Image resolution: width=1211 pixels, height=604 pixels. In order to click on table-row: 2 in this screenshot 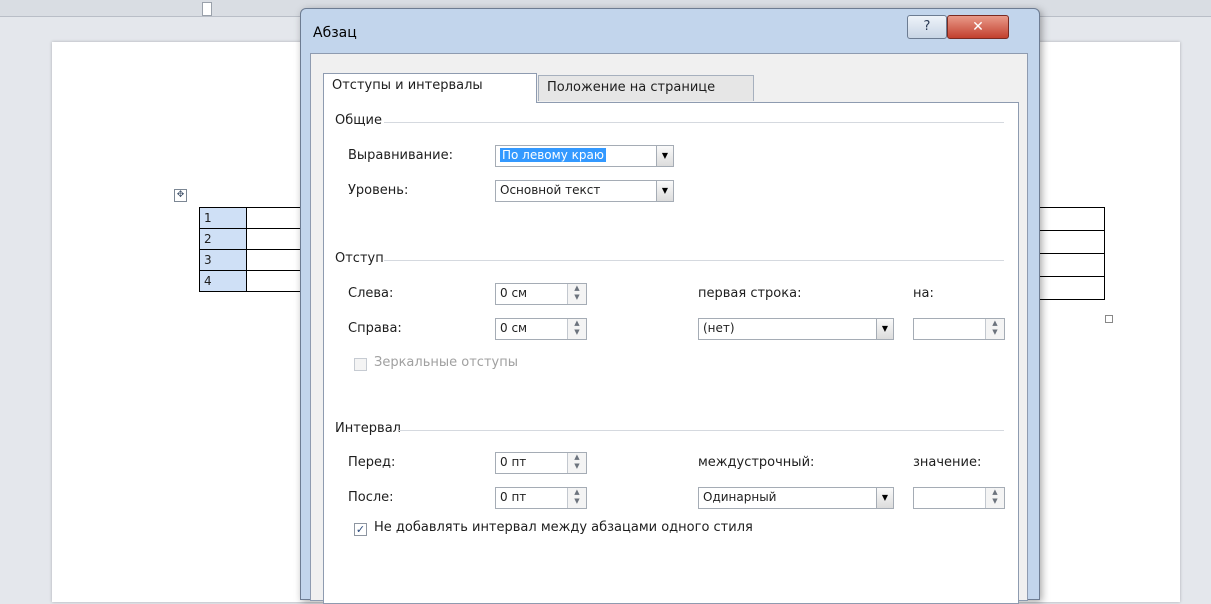, I will do `click(252, 239)`.